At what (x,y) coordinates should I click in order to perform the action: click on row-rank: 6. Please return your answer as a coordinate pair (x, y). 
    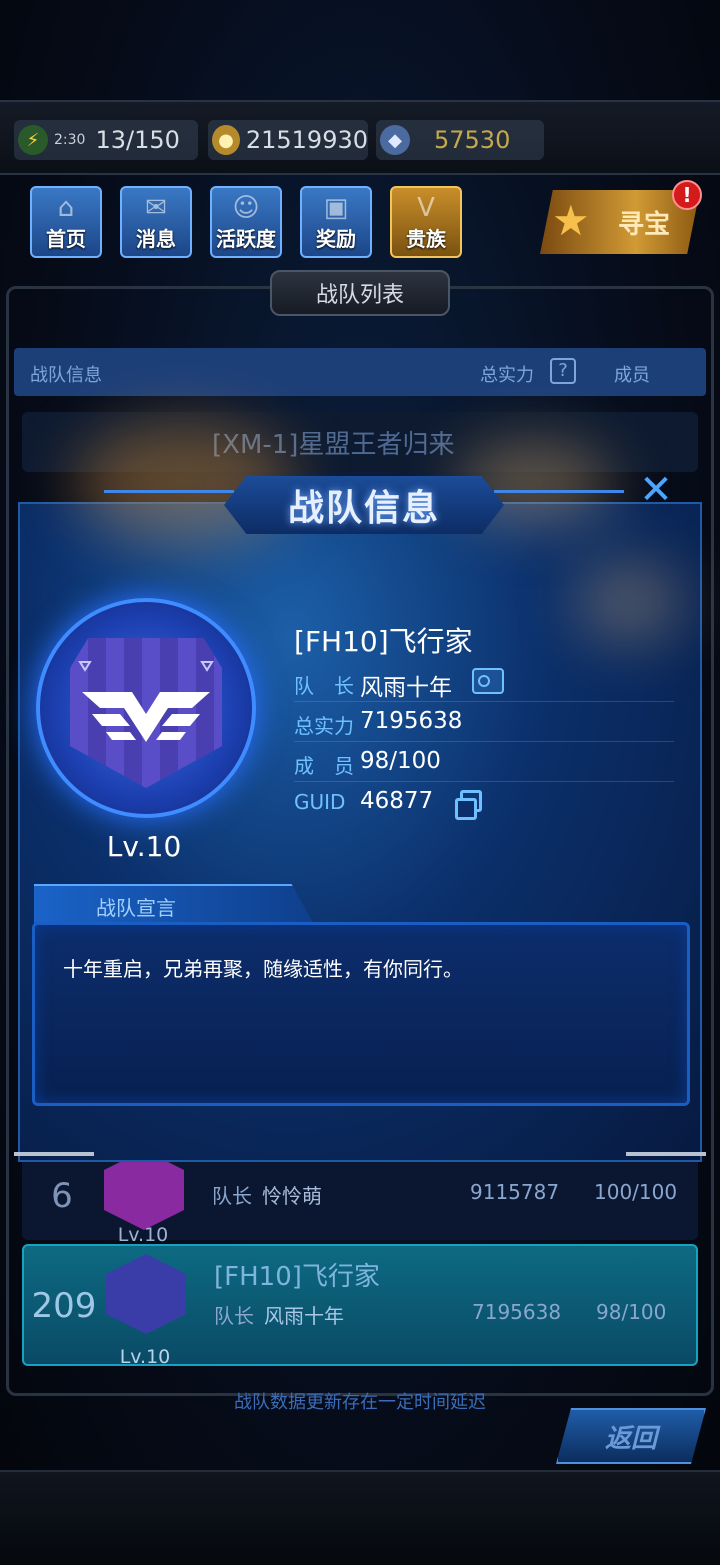
    Looking at the image, I should click on (62, 1196).